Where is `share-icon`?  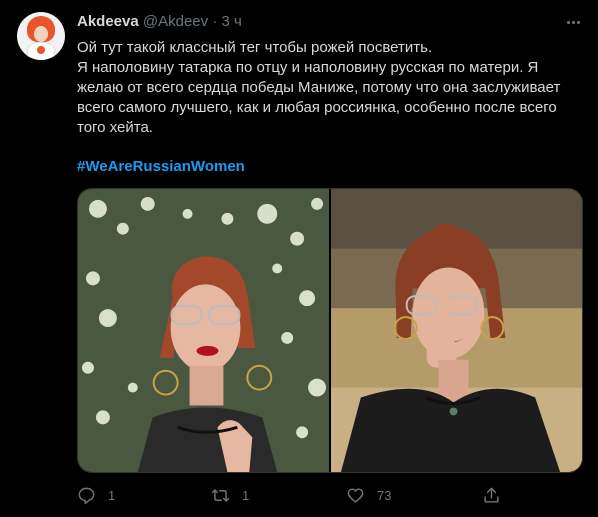 share-icon is located at coordinates (491, 495).